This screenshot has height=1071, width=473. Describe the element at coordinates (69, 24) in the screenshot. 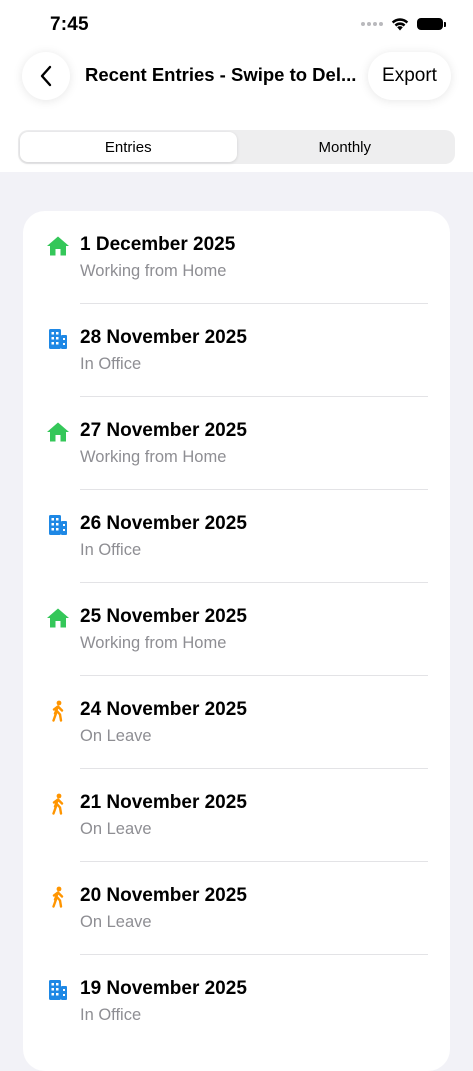

I see `status-time: 7:45` at that location.